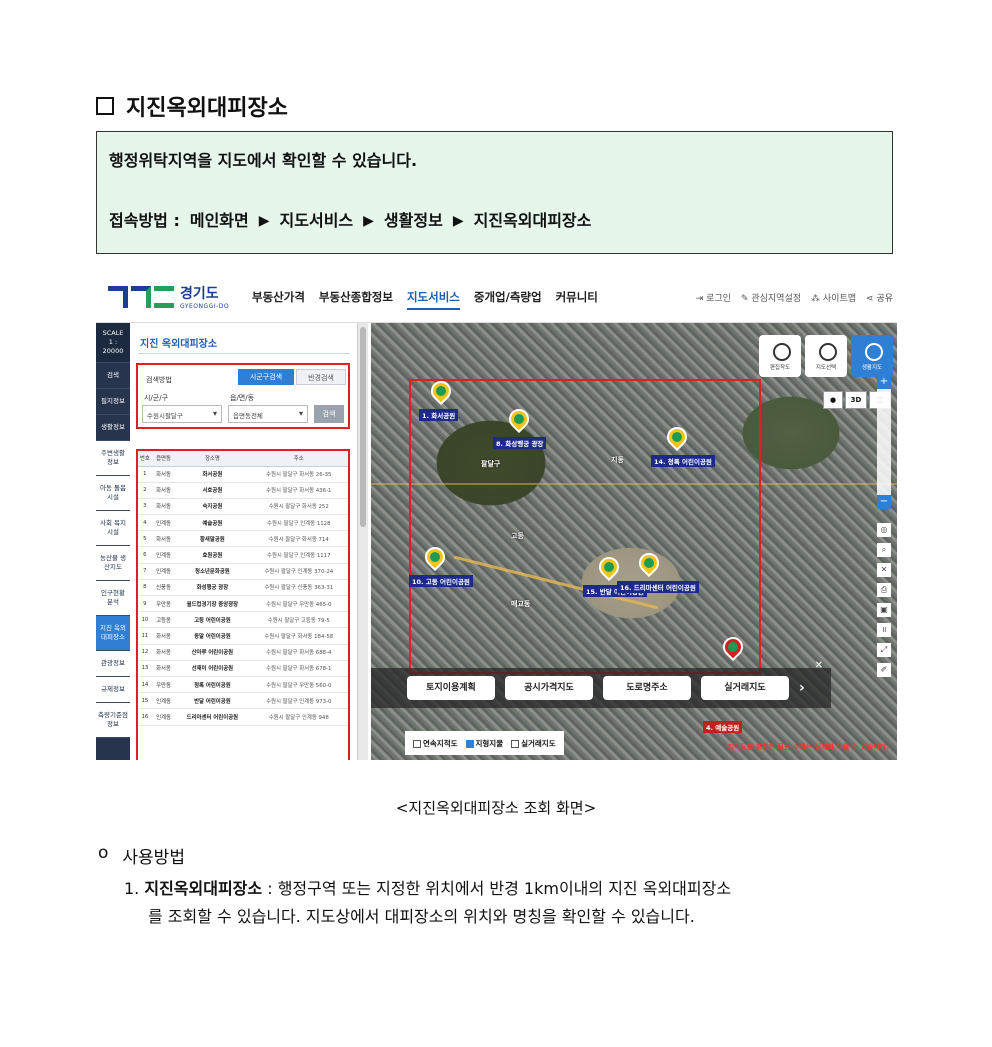  I want to click on sidebar-item-earthquake: 지진 옥외 대피장소, so click(113, 633).